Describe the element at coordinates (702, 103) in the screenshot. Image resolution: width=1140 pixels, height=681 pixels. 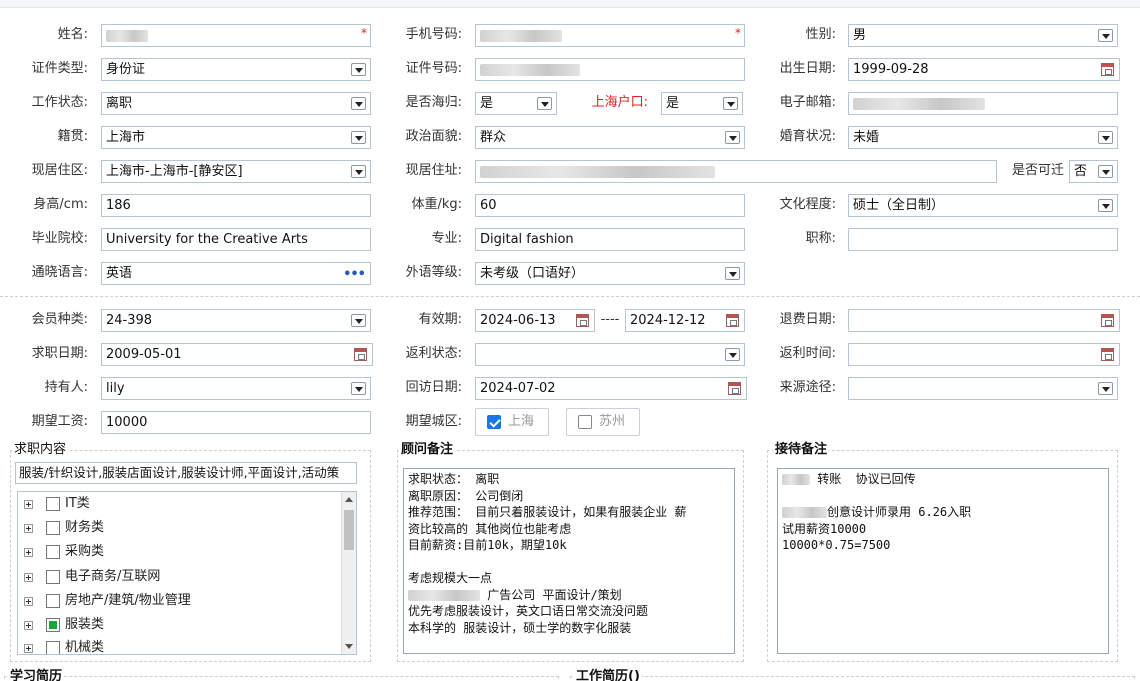
I see `hukou-select: 是` at that location.